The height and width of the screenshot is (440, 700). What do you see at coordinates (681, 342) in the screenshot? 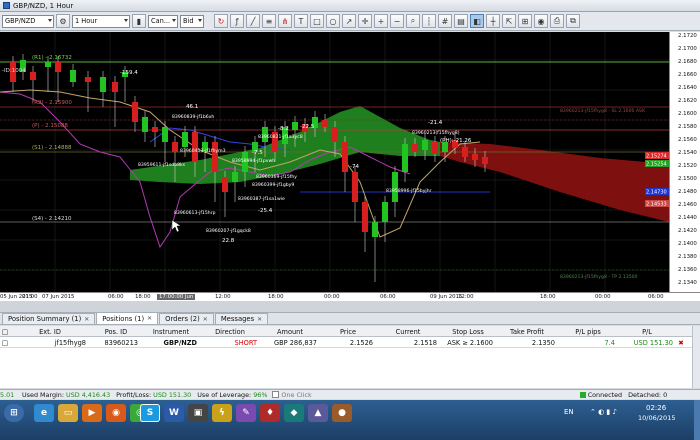
I see `close-position-button: ✖` at bounding box center [681, 342].